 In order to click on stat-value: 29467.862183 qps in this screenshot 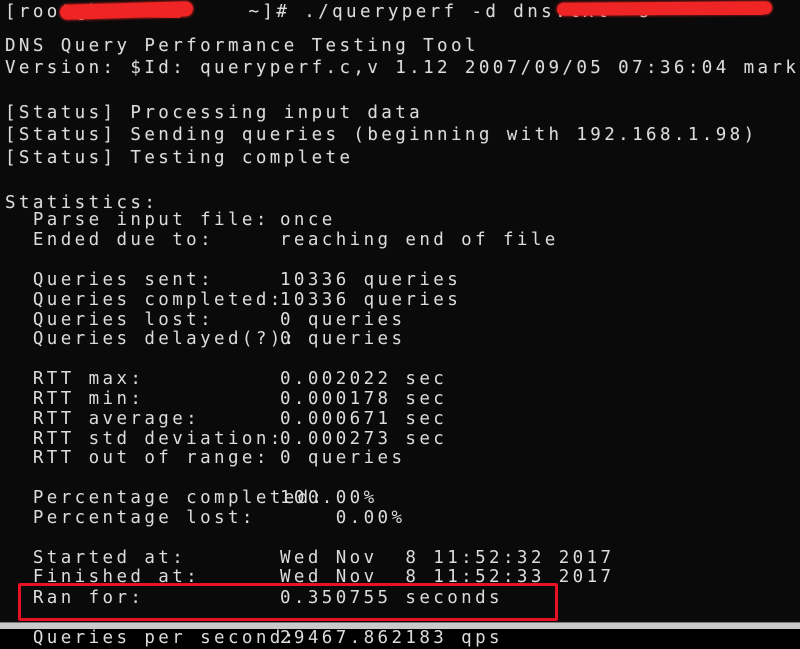, I will do `click(391, 637)`.